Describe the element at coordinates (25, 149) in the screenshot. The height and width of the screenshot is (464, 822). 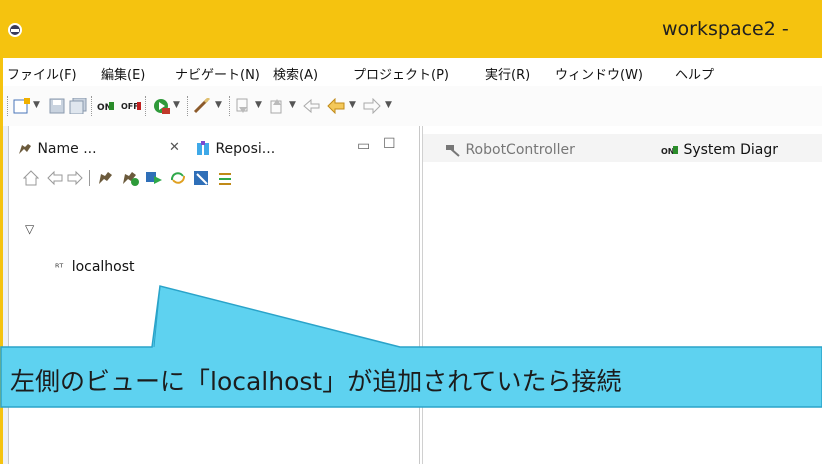
I see `plug-icon` at that location.